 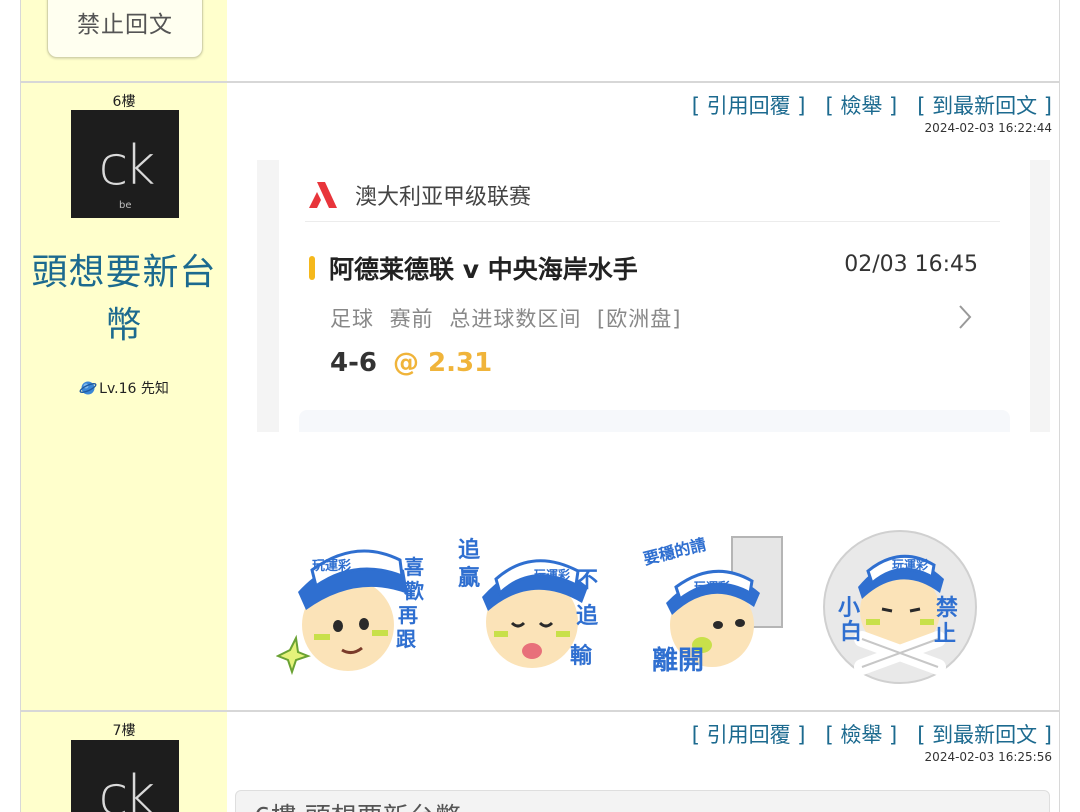 What do you see at coordinates (124, 299) in the screenshot?
I see `post6-username: 頭想要新台幣` at bounding box center [124, 299].